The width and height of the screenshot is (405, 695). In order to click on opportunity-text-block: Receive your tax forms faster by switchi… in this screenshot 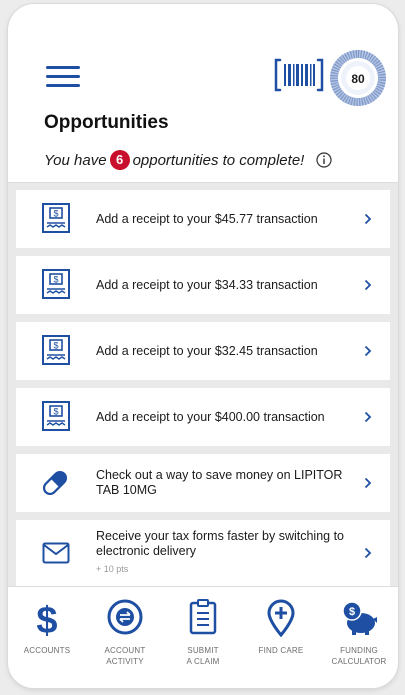, I will do `click(223, 553)`.